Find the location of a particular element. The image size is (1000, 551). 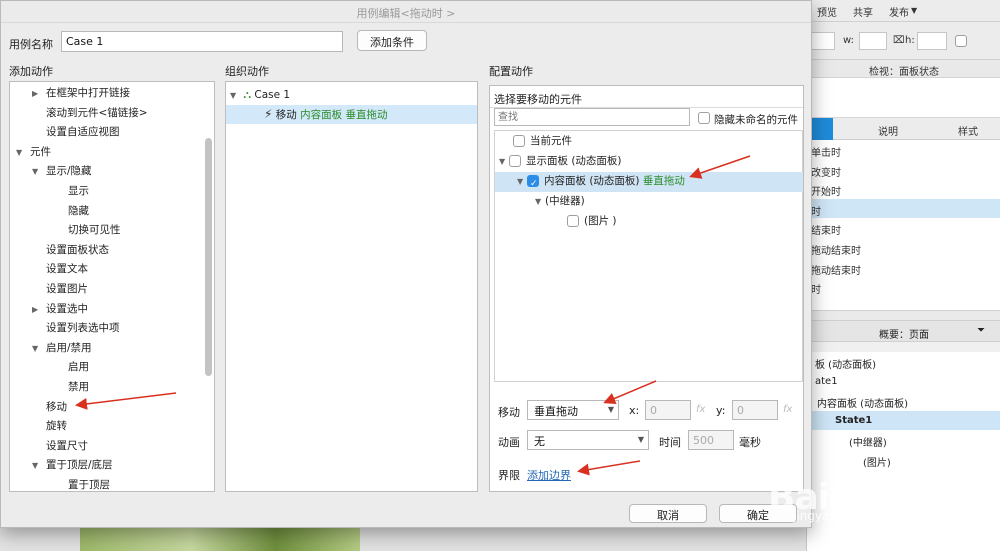

bg-y-field is located at coordinates (823, 41).